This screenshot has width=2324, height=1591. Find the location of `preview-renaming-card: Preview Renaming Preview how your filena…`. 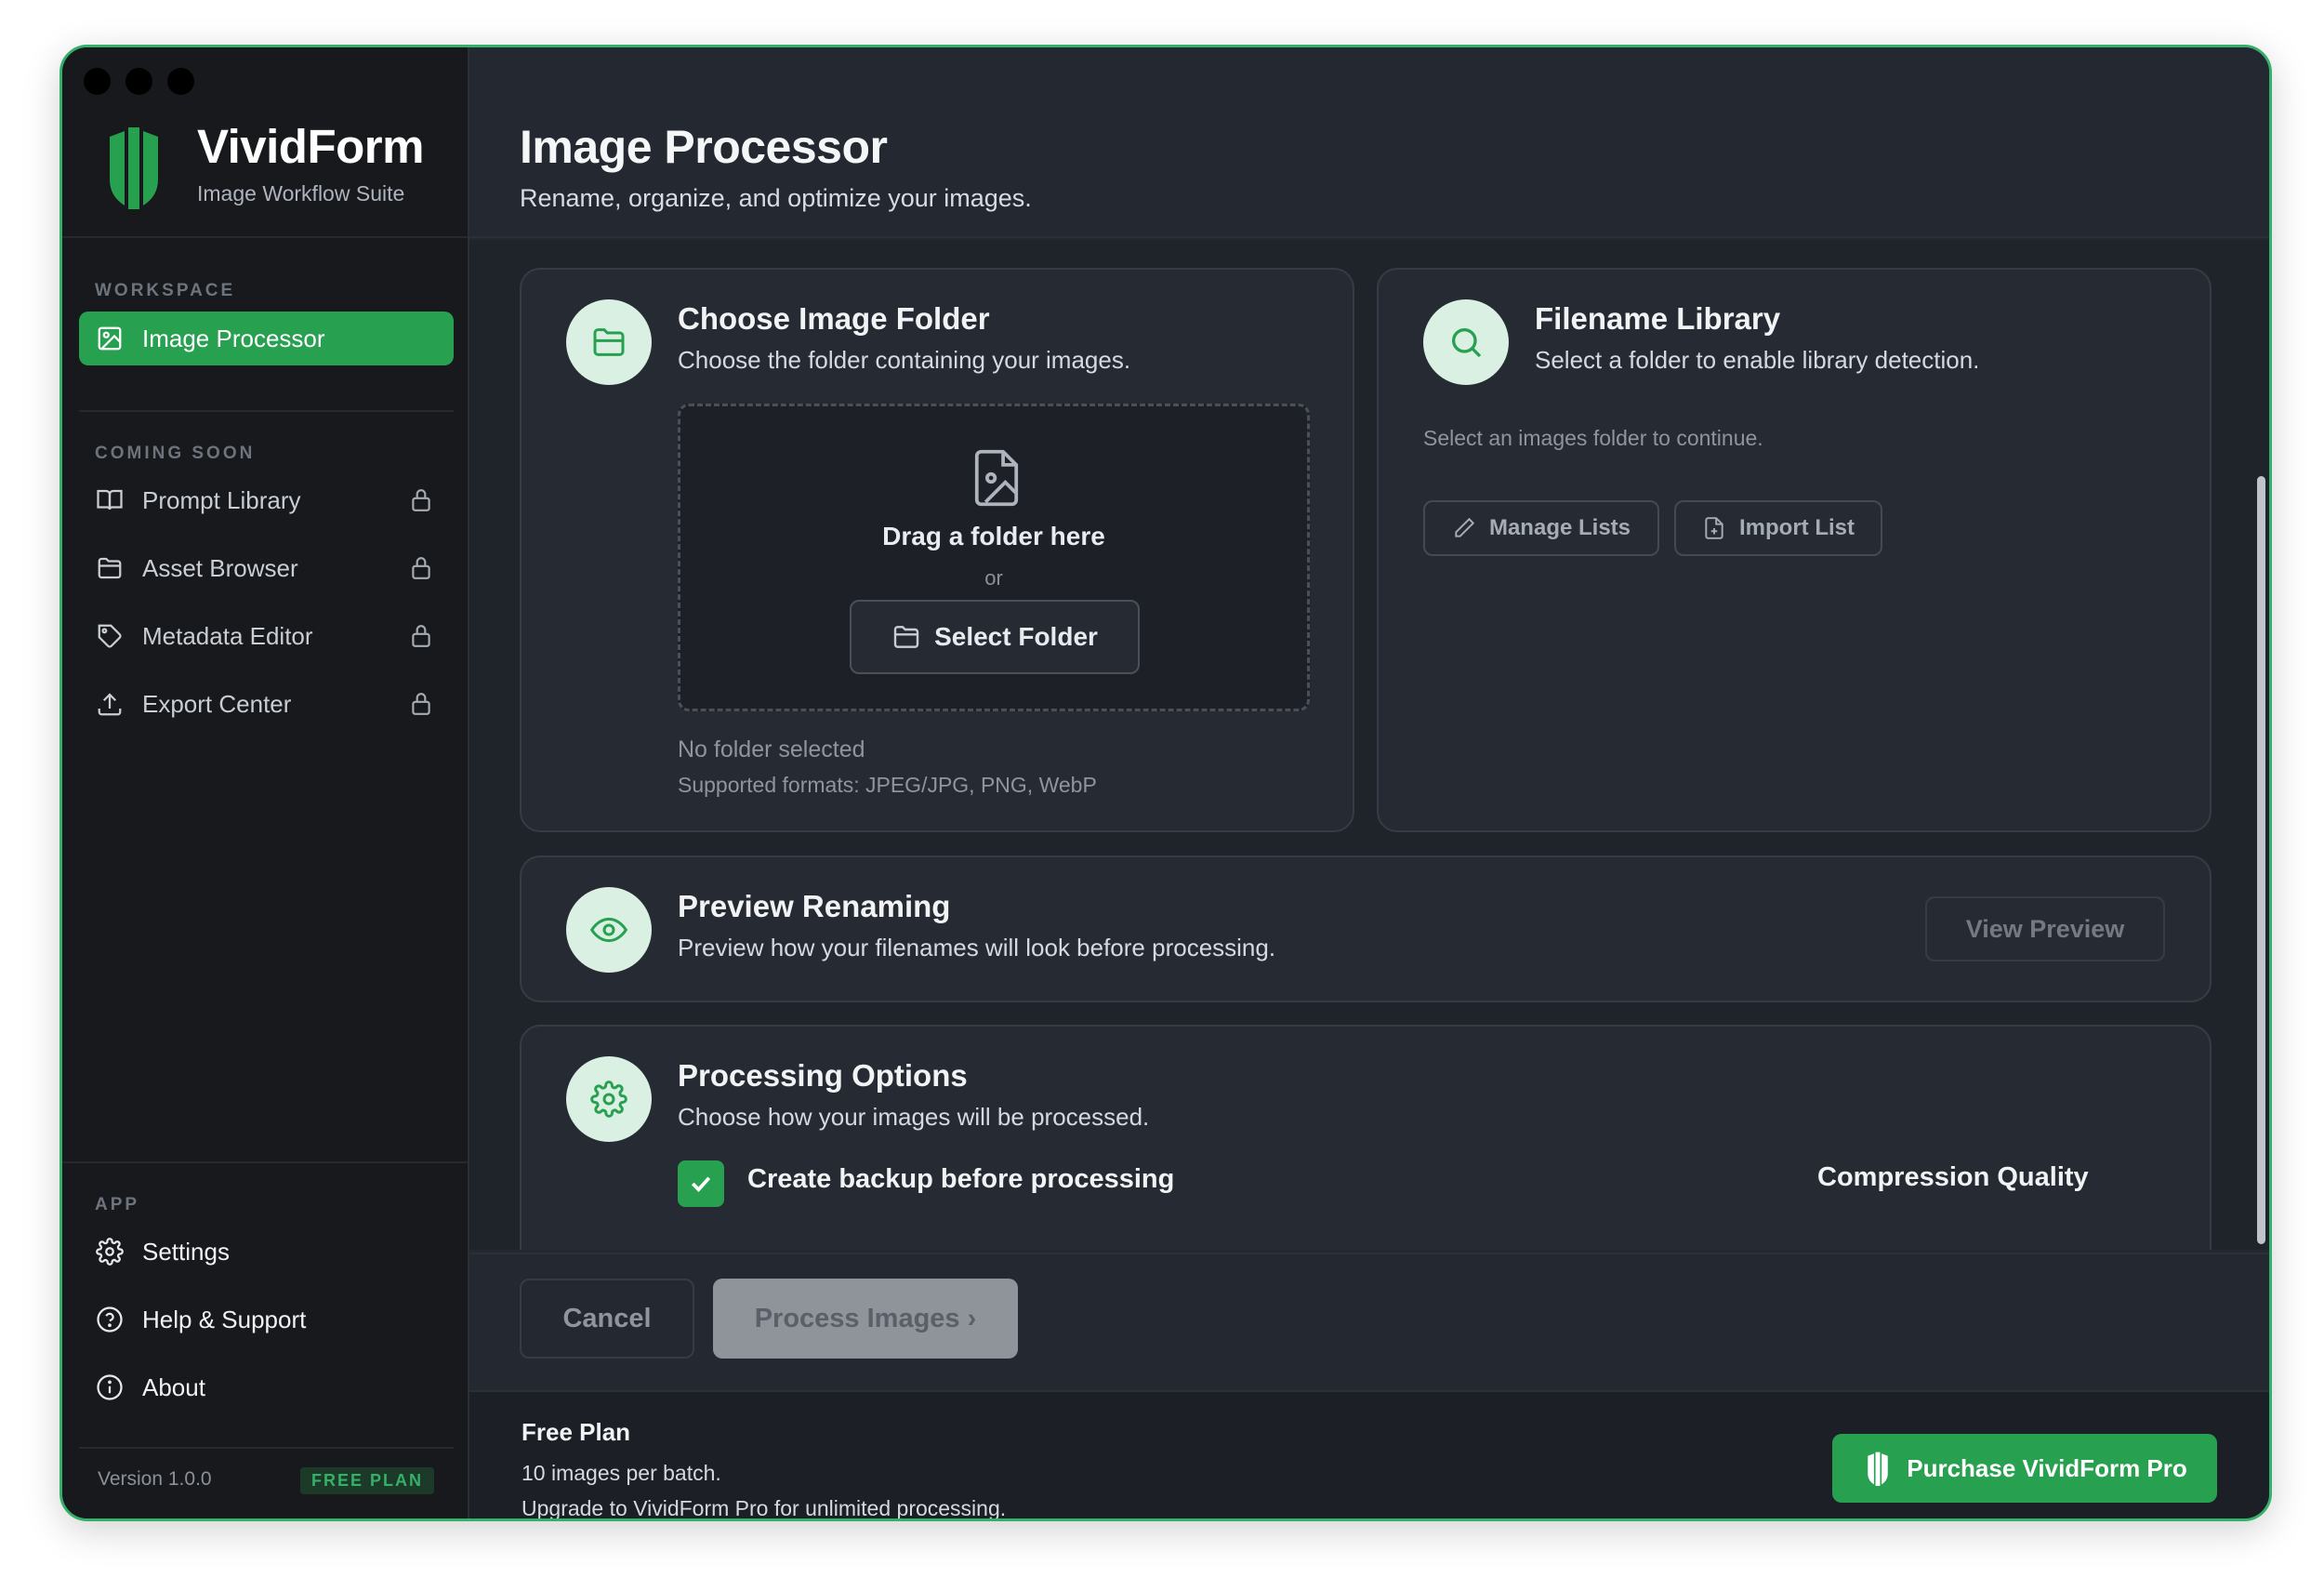

preview-renaming-card: Preview Renaming Preview how your filena… is located at coordinates (1366, 928).